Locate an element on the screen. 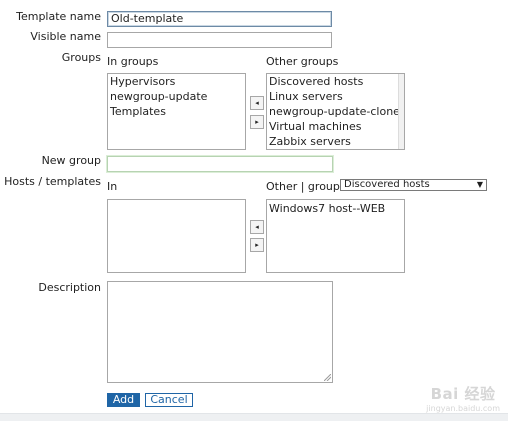 The height and width of the screenshot is (421, 508). other-groups-label: Other groups is located at coordinates (302, 61).